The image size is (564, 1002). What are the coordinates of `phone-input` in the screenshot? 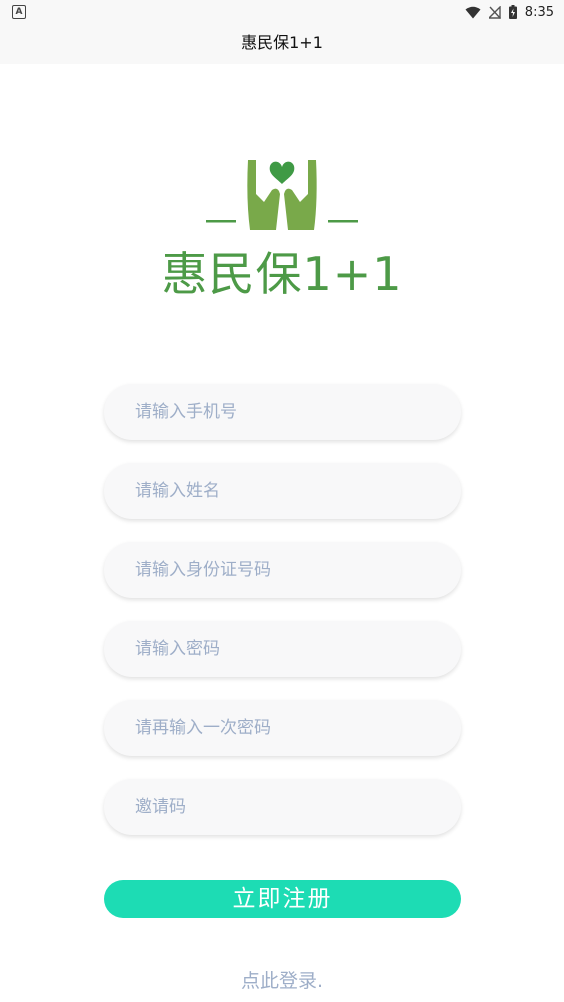 It's located at (282, 412).